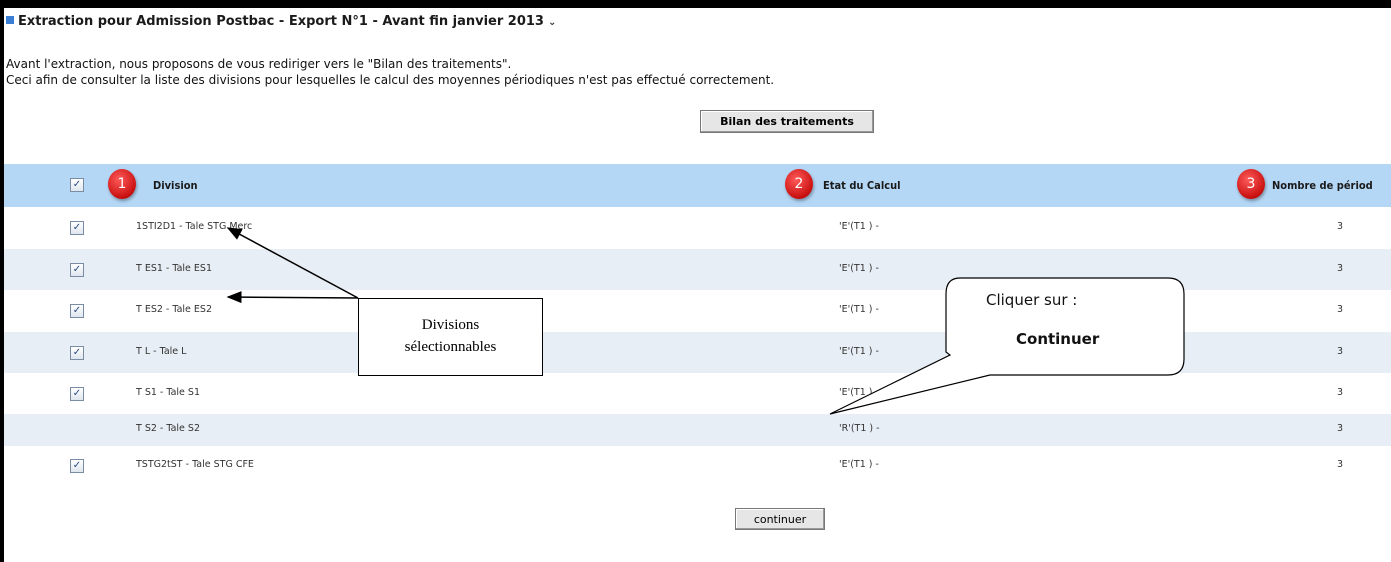 The image size is (1391, 562). Describe the element at coordinates (292, 297) in the screenshot. I see `arrow-to-second-division` at that location.